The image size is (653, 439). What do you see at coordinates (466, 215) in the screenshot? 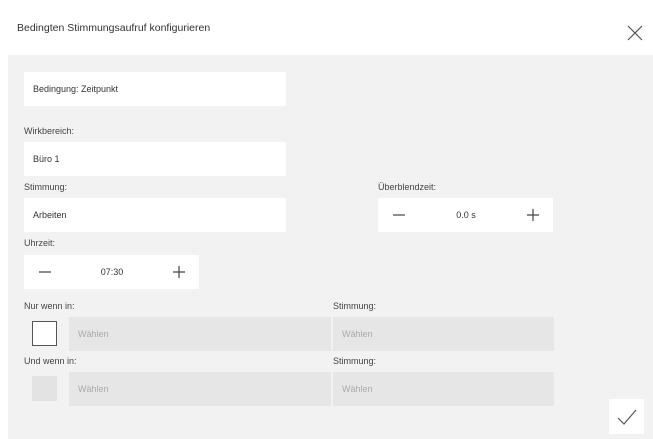
I see `fade-value: 0.0 s` at bounding box center [466, 215].